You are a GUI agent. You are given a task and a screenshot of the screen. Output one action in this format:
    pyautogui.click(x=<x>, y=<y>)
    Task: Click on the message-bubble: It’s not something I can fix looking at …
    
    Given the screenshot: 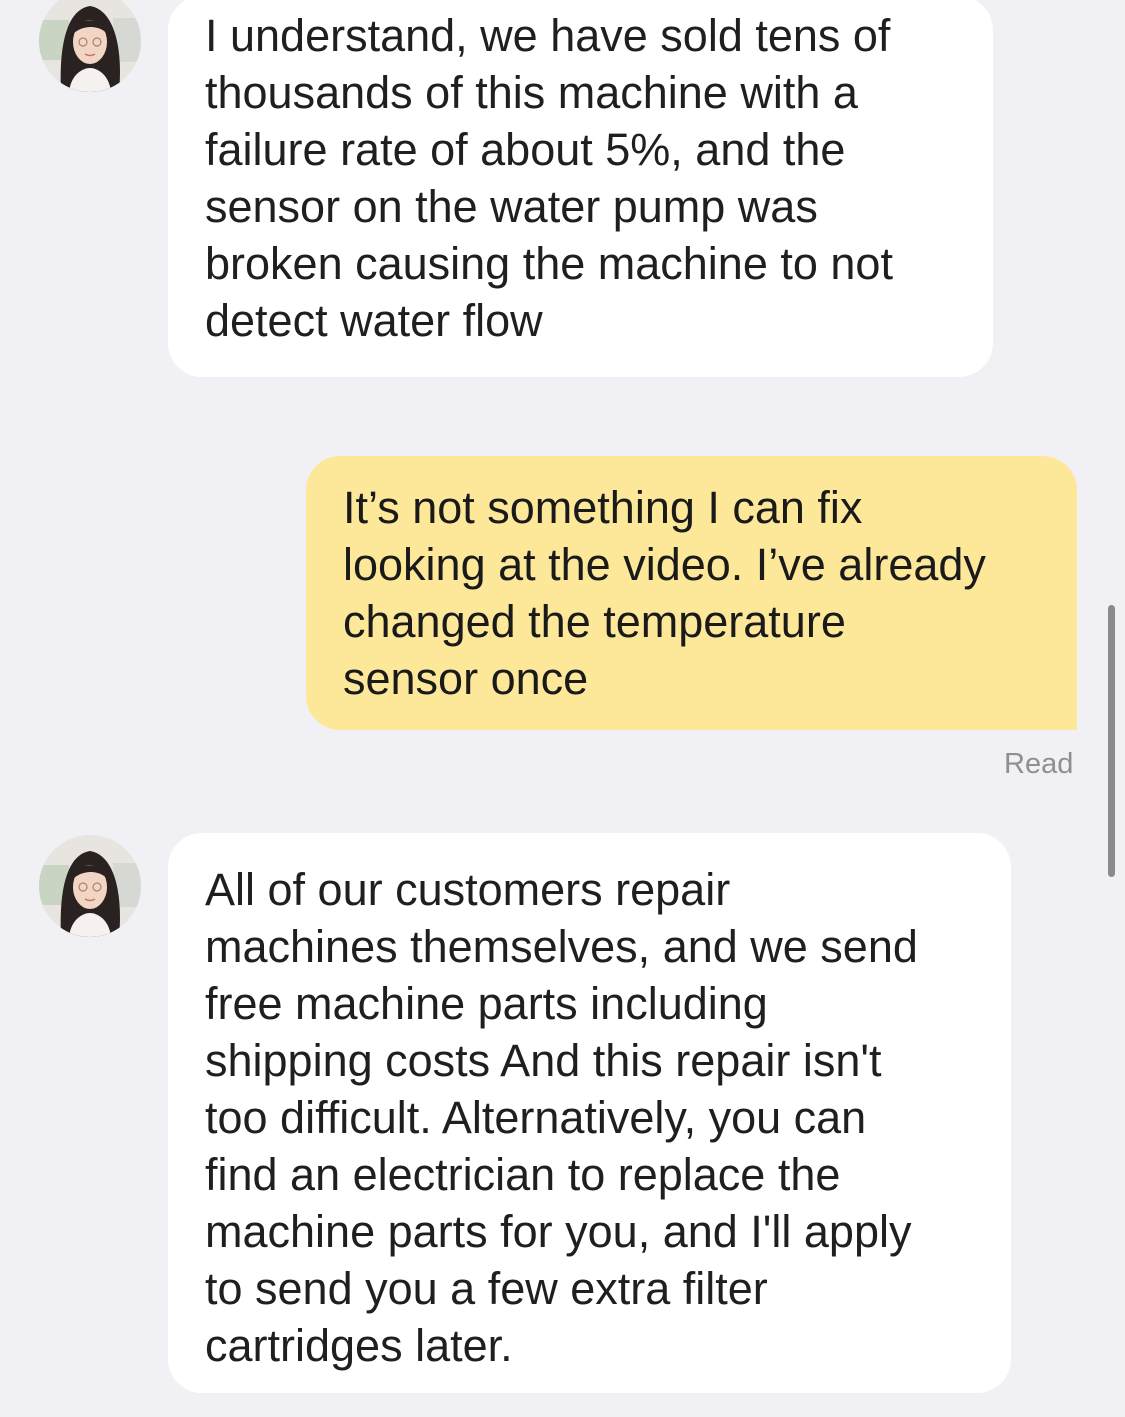 What is the action you would take?
    pyautogui.click(x=691, y=593)
    